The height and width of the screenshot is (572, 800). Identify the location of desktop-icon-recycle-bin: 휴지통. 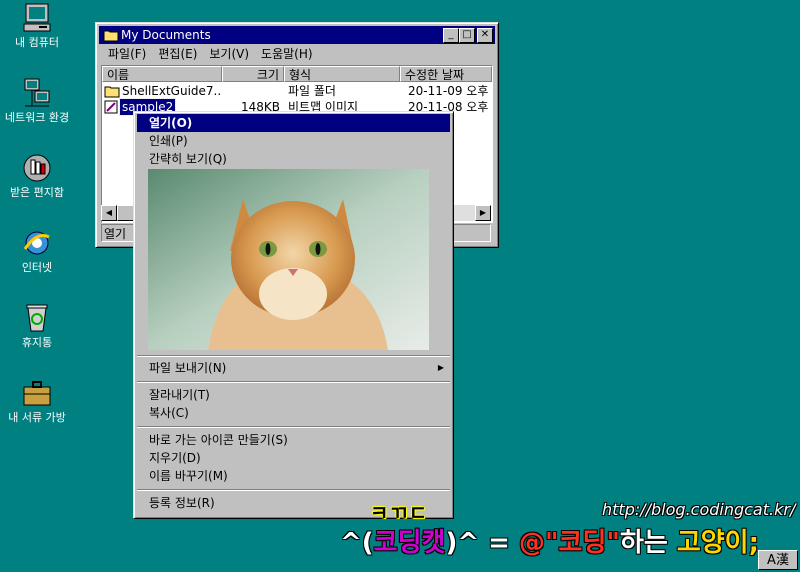
(38, 325).